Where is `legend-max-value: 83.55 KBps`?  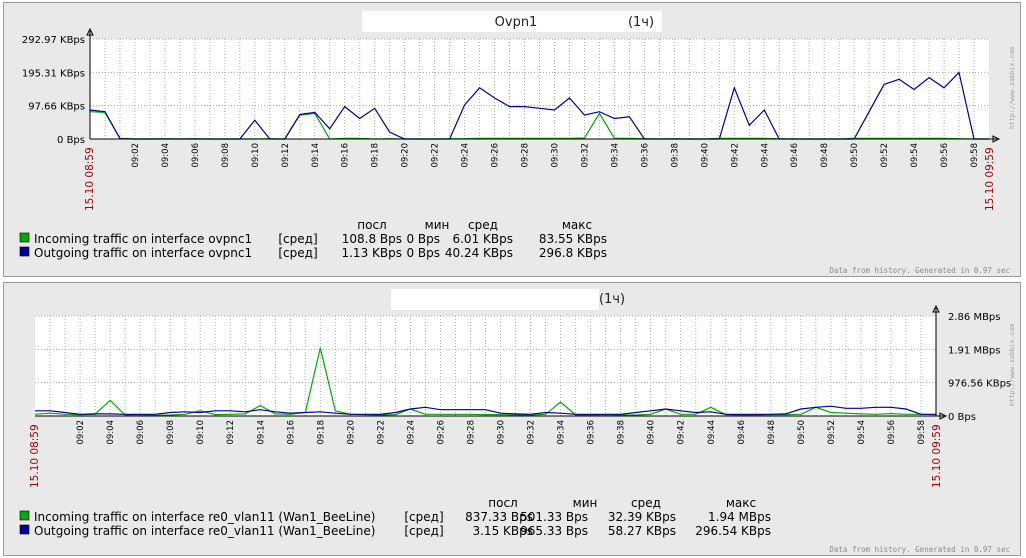 legend-max-value: 83.55 KBps is located at coordinates (573, 239).